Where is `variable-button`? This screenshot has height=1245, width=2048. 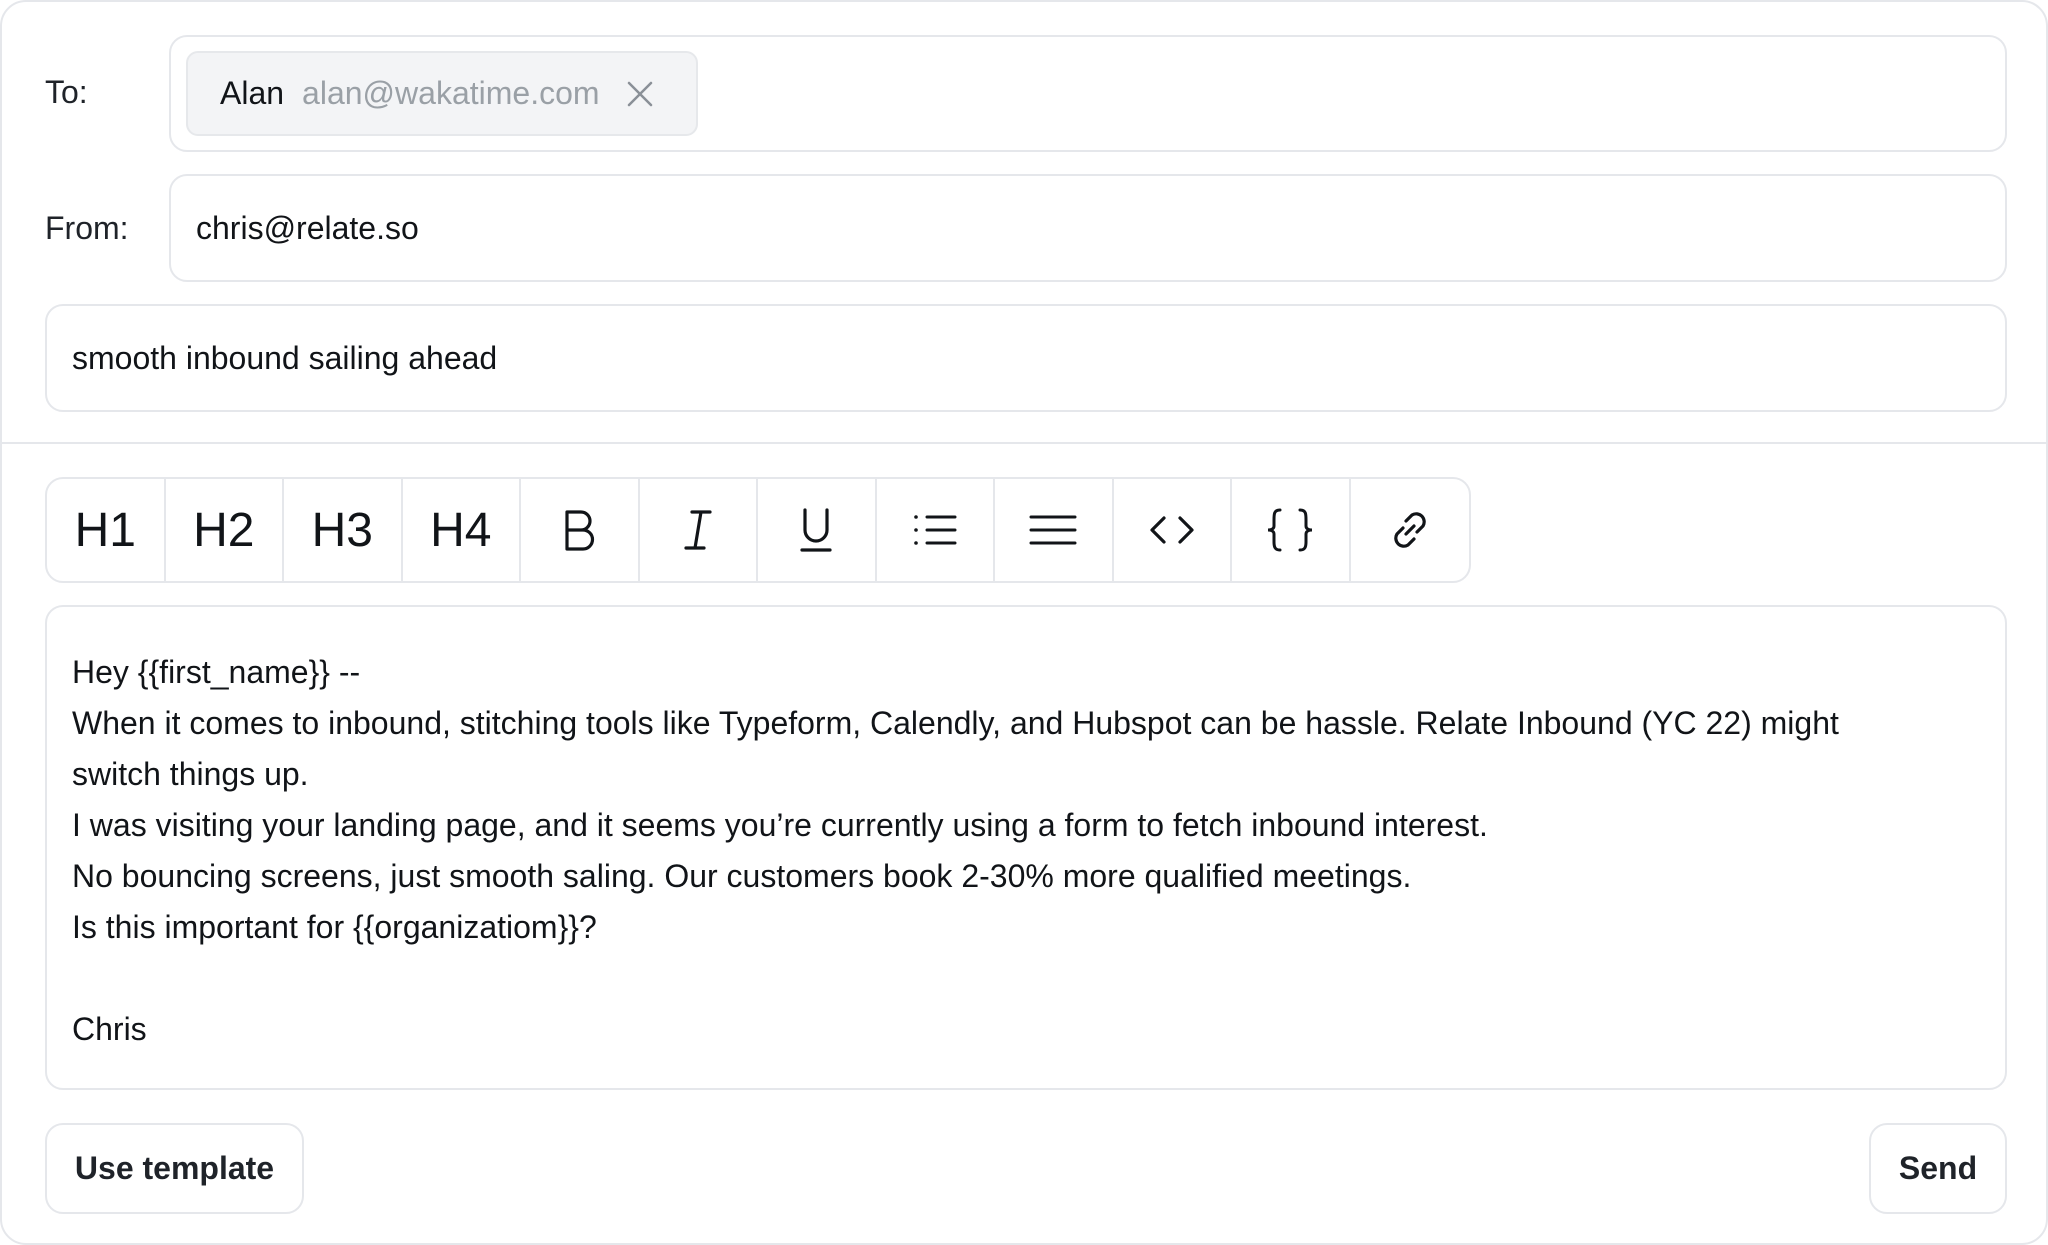
variable-button is located at coordinates (1291, 530).